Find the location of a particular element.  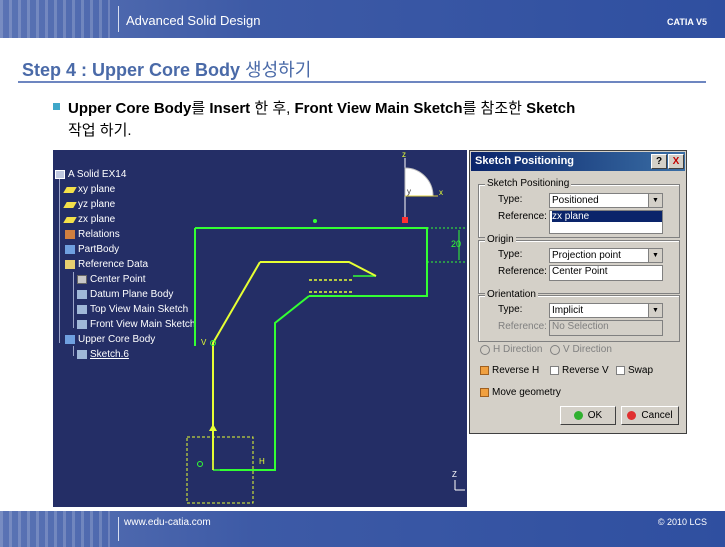

move-geometry-checkbox: Move geometry is located at coordinates (520, 392).